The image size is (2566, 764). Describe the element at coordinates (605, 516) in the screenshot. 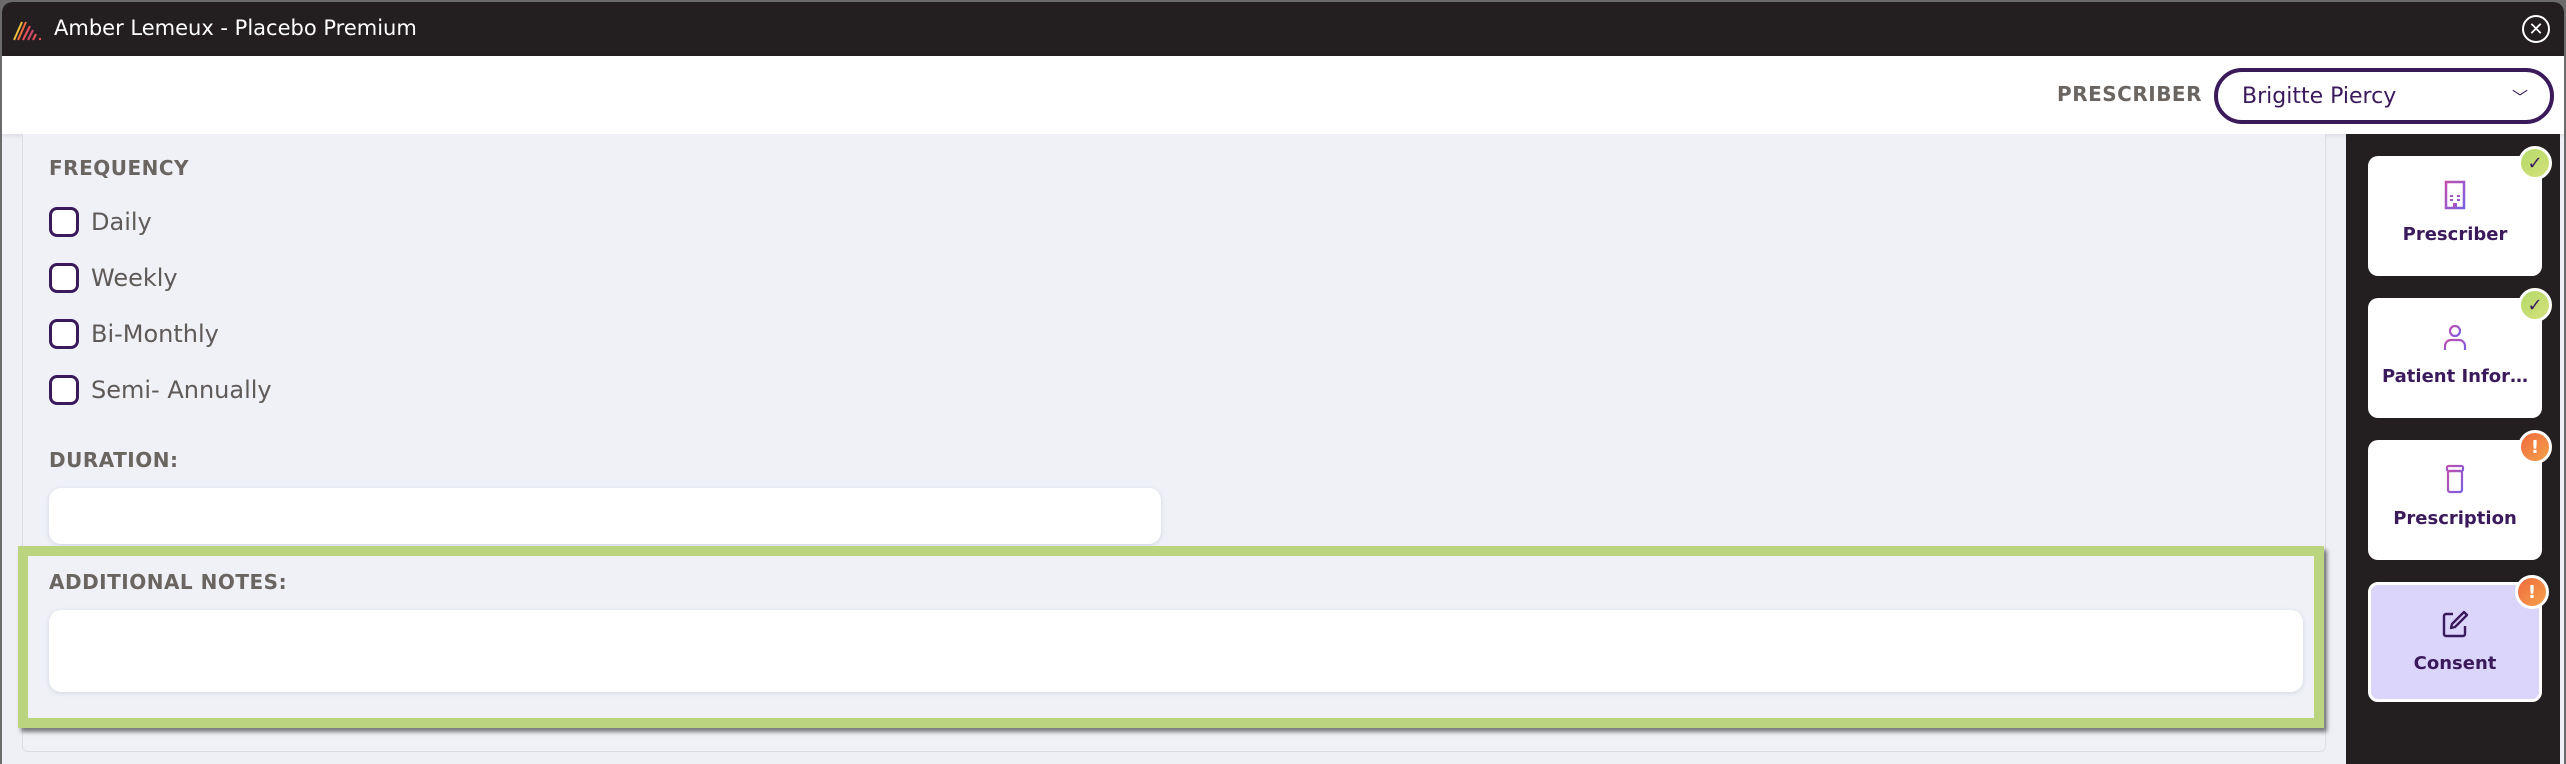

I see `duration-input` at that location.